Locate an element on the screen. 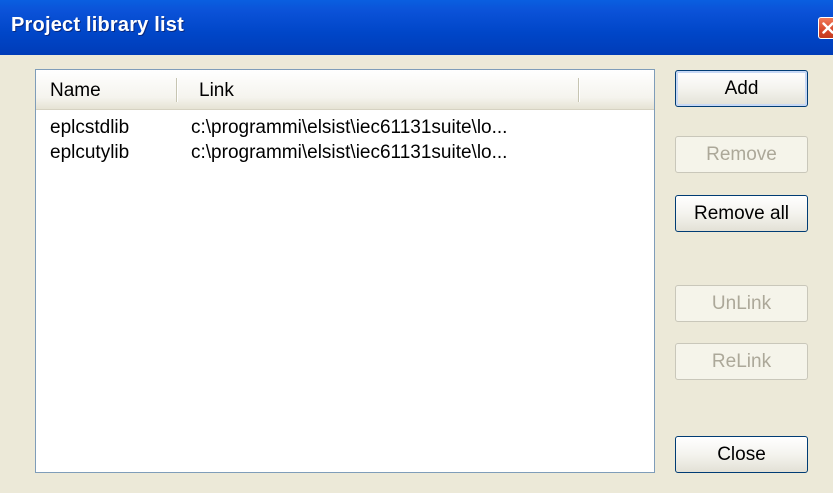 The height and width of the screenshot is (493, 833). window-close-button is located at coordinates (825, 28).